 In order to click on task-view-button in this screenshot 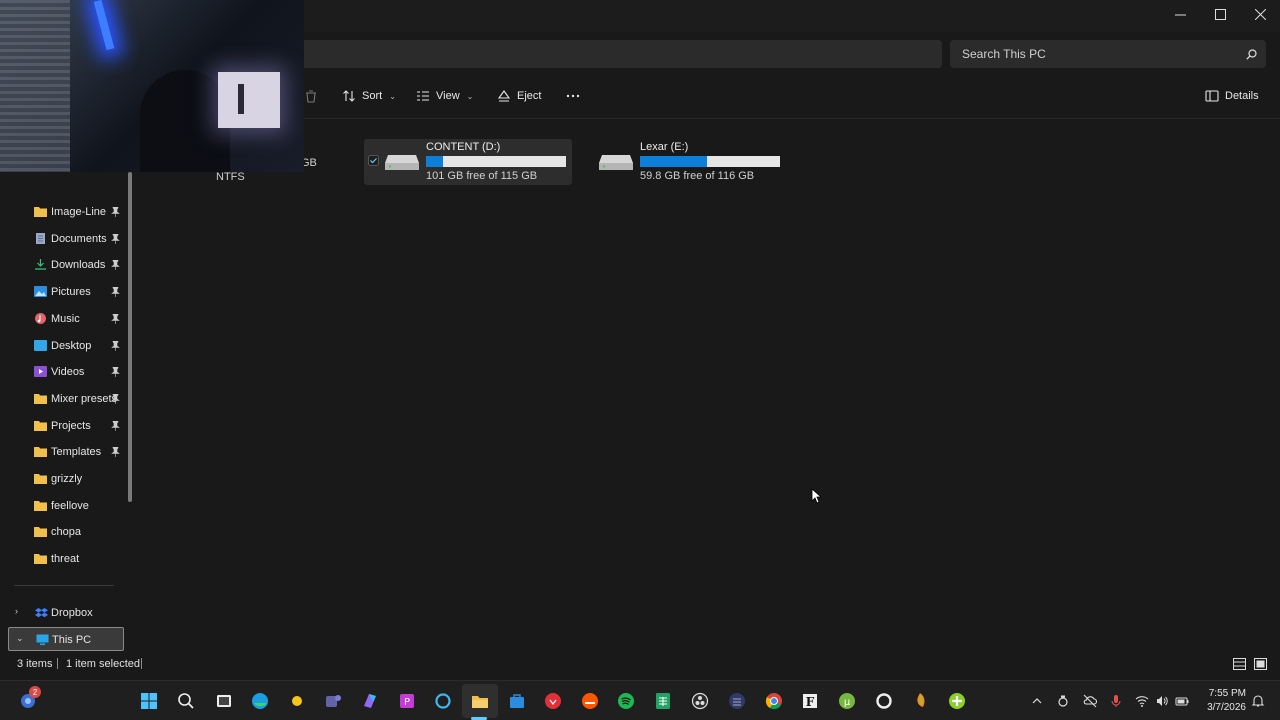, I will do `click(224, 701)`.